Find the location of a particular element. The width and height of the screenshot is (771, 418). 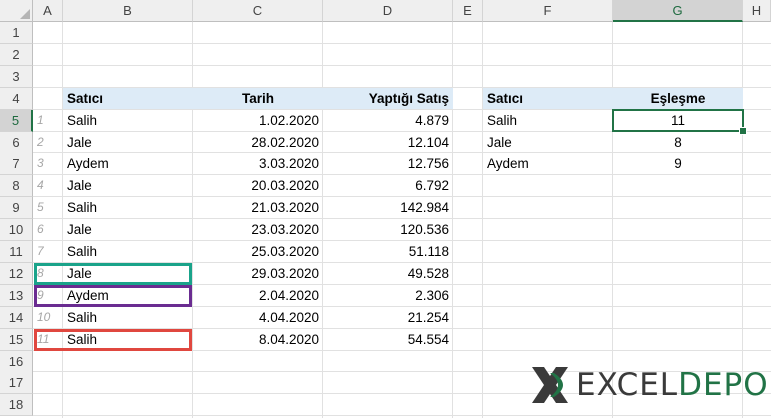

header-seller: Satıcı is located at coordinates (128, 98).